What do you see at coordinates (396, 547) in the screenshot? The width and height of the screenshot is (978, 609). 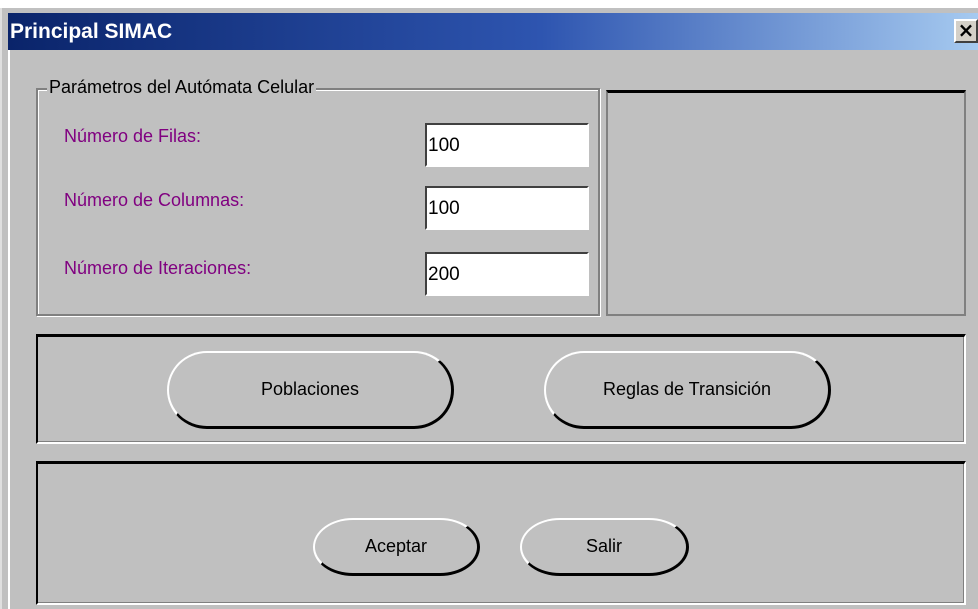 I see `accept-button: Aceptar` at bounding box center [396, 547].